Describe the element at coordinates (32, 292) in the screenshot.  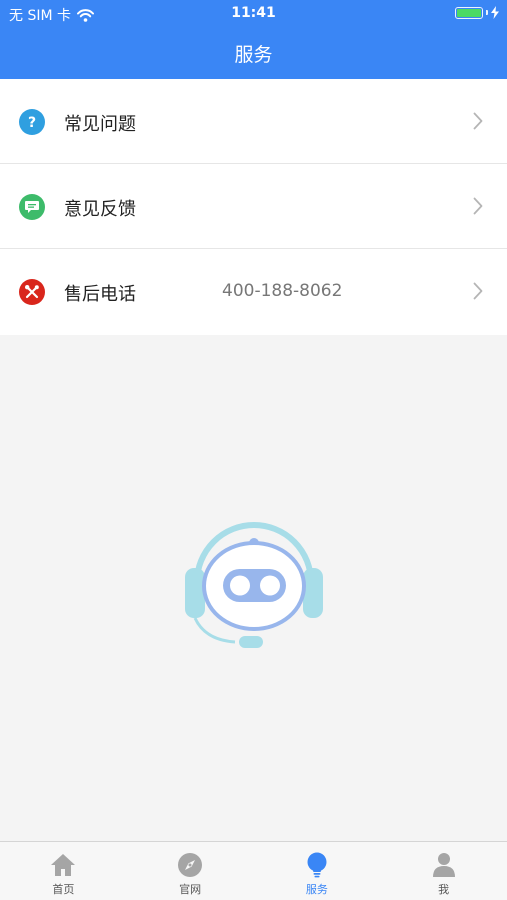
I see `tools-icon` at that location.